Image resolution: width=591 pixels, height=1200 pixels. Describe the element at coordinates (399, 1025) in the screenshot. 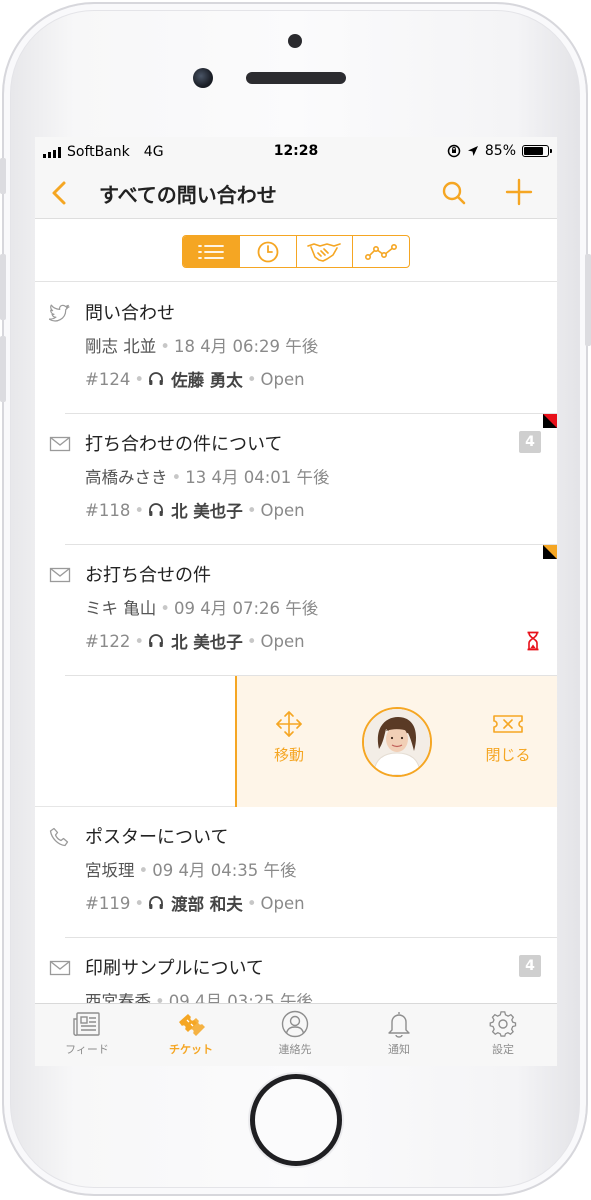

I see `bell-icon` at that location.